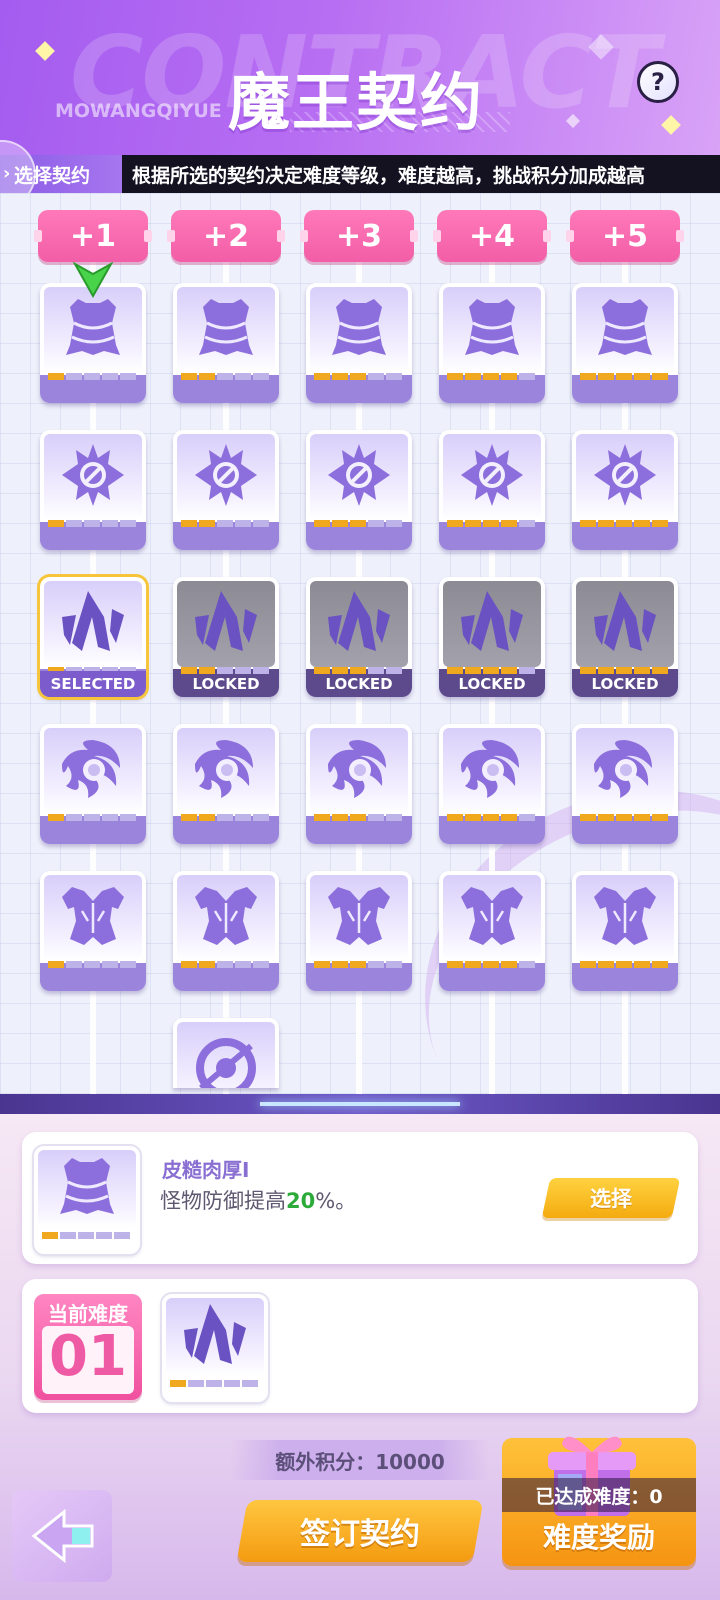  What do you see at coordinates (625, 236) in the screenshot?
I see `level-pill: +5` at bounding box center [625, 236].